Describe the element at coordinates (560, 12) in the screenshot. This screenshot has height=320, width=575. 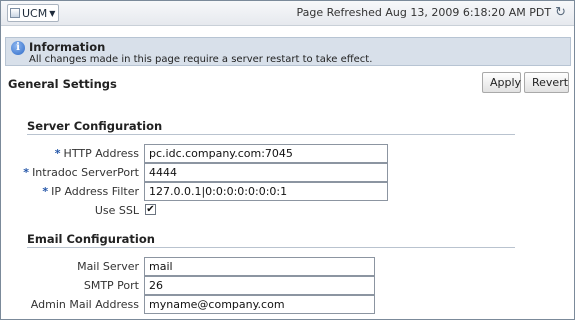
I see `refresh-icon: ↻` at that location.